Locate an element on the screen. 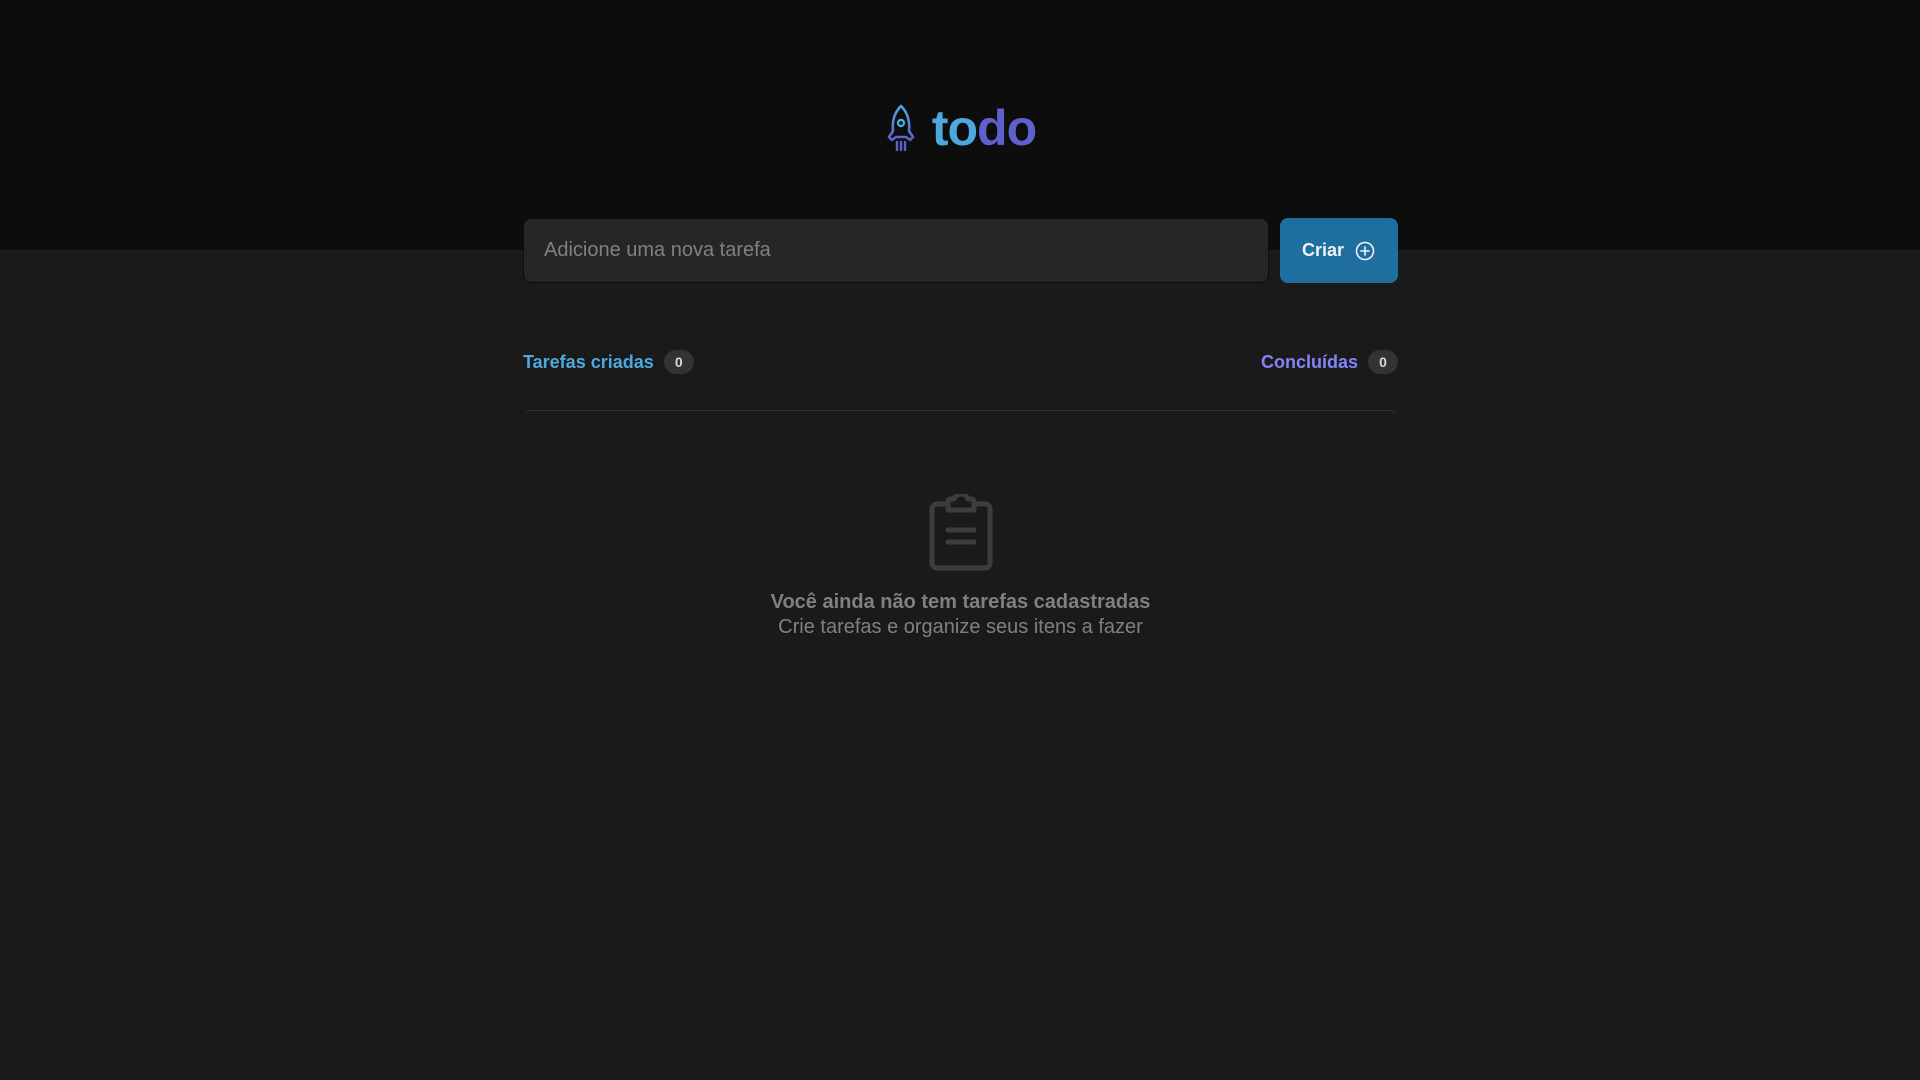  created-tasks-count-badge: 0 is located at coordinates (678, 362).